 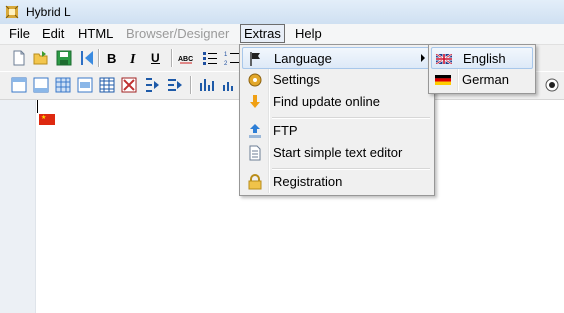 What do you see at coordinates (129, 85) in the screenshot?
I see `image-icon` at bounding box center [129, 85].